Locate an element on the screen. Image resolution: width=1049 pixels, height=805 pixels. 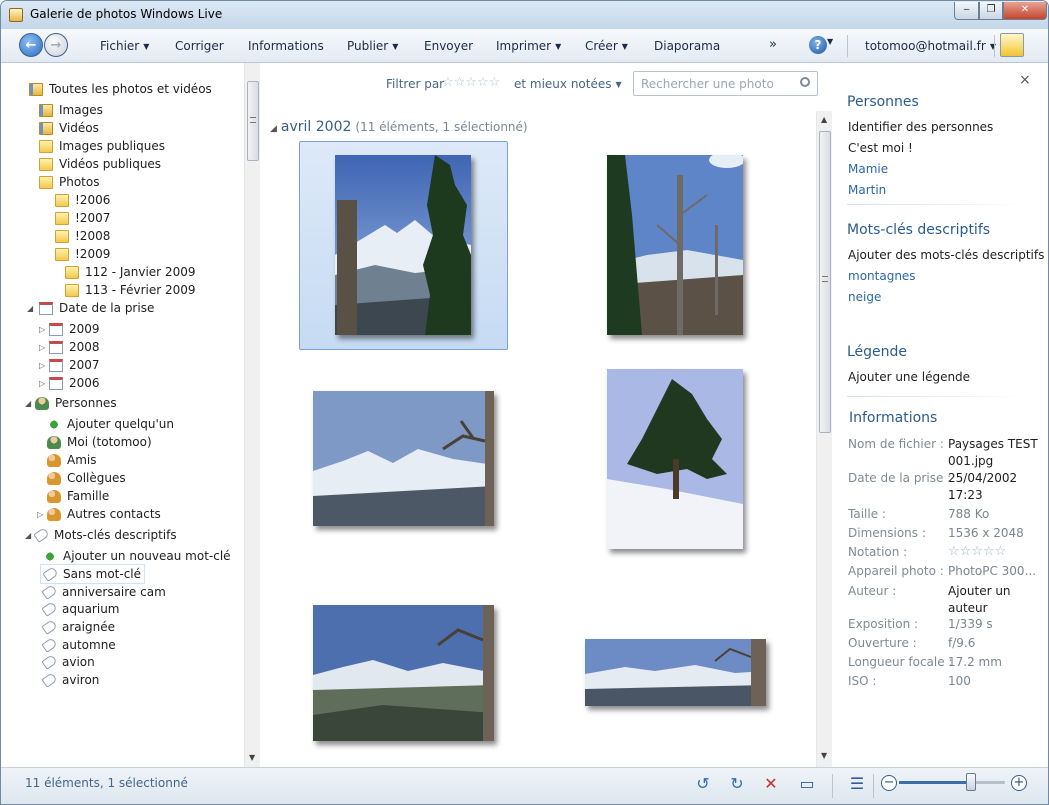
rotate-left-icon: ↺ is located at coordinates (703, 784).